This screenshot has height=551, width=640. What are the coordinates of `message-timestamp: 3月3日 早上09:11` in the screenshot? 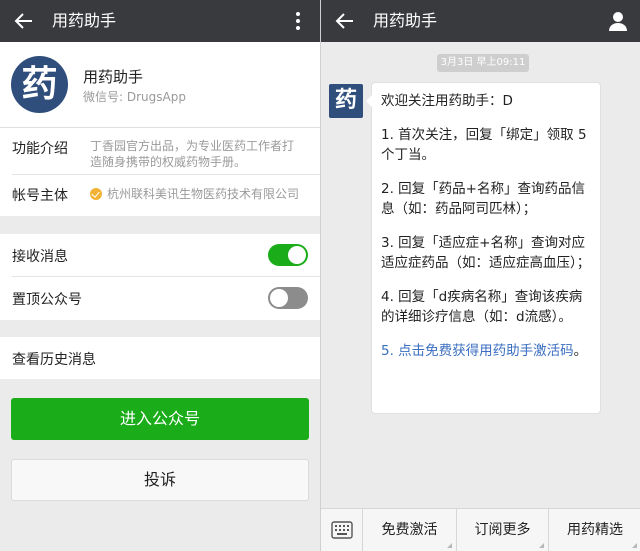 It's located at (483, 63).